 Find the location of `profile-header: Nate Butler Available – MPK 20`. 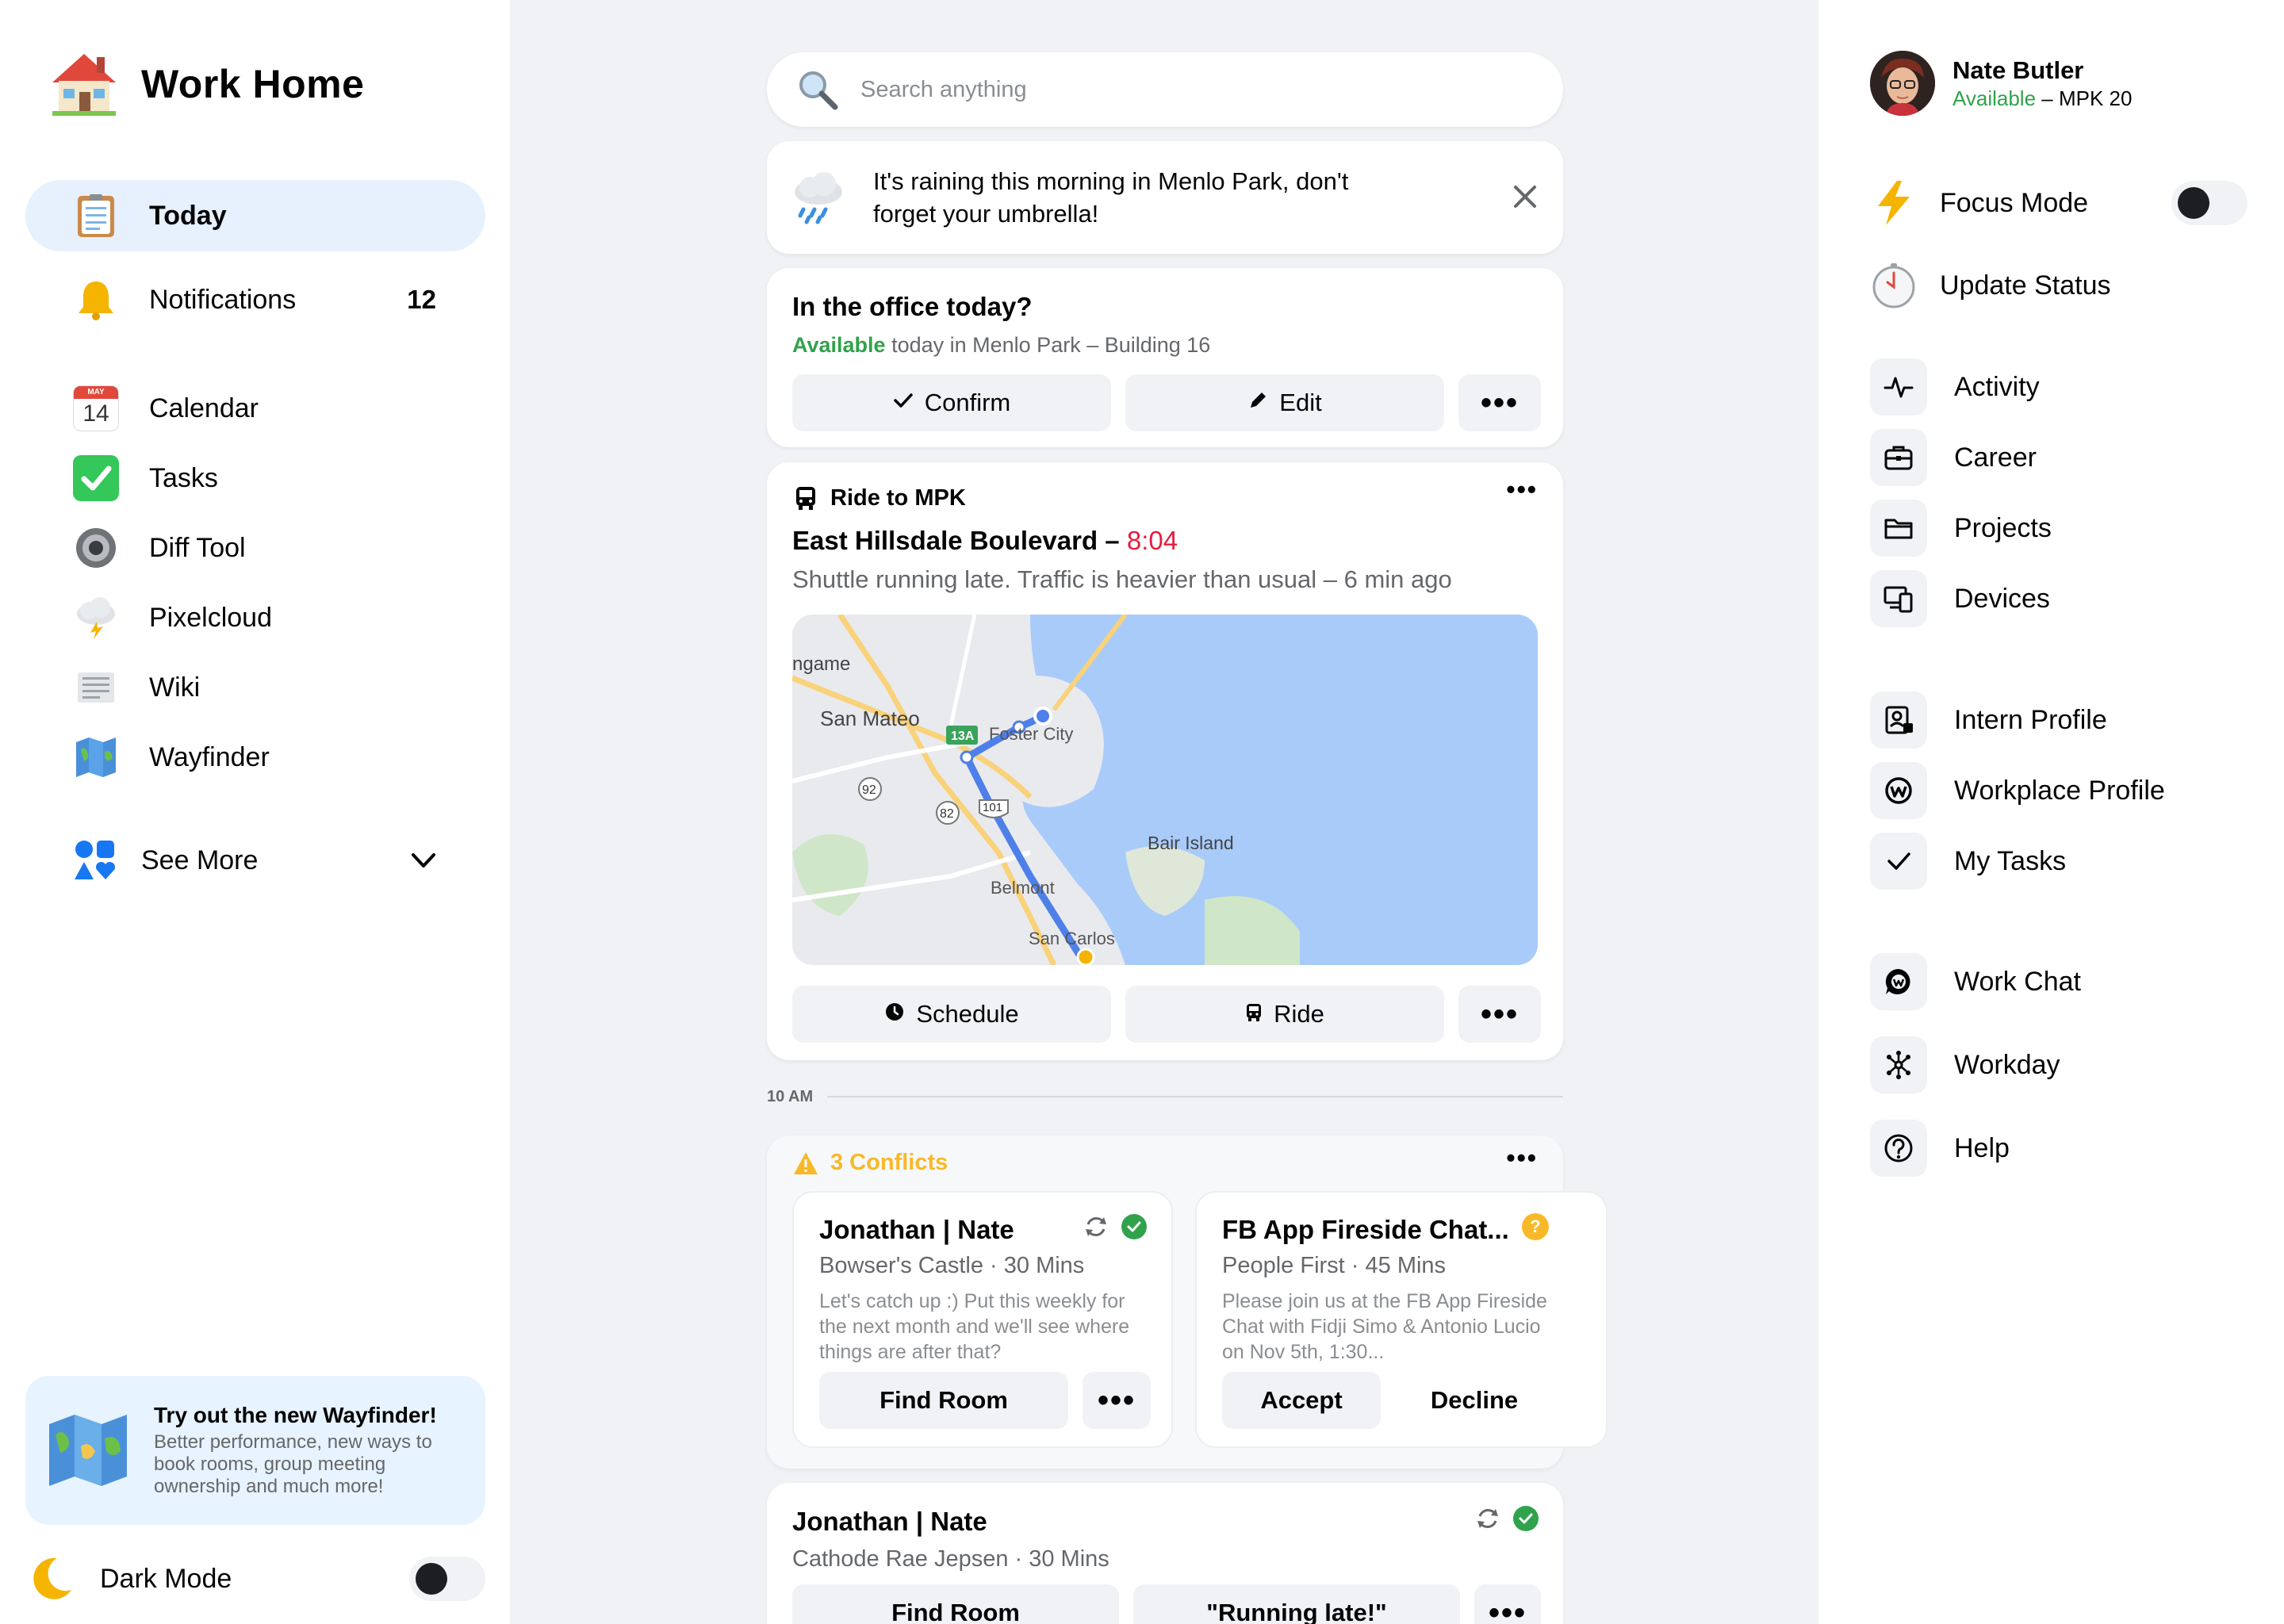

profile-header: Nate Butler Available – MPK 20 is located at coordinates (2001, 83).